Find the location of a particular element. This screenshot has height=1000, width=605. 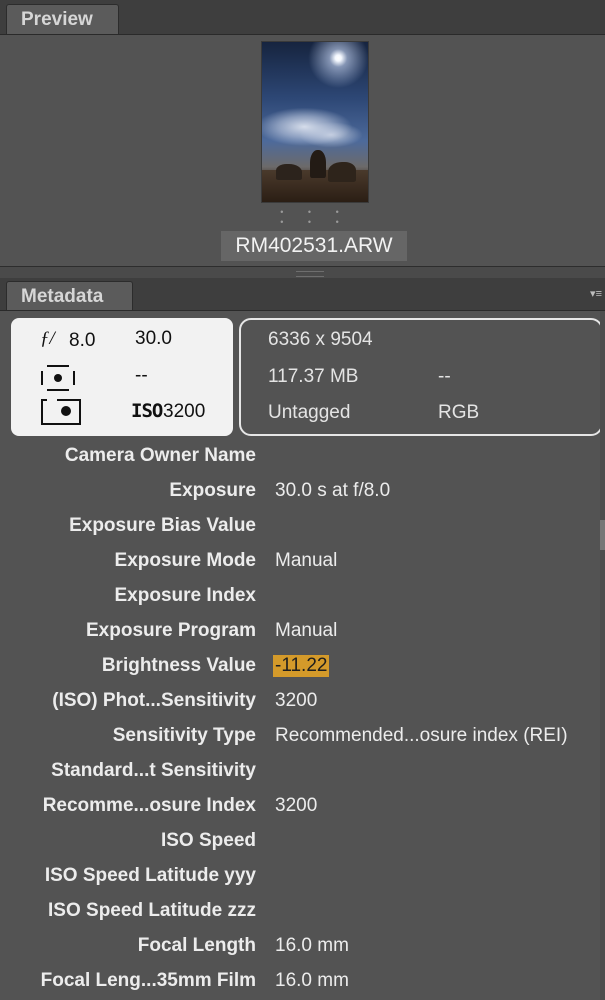

panel-menu-icon: ▾≡ is located at coordinates (596, 293).